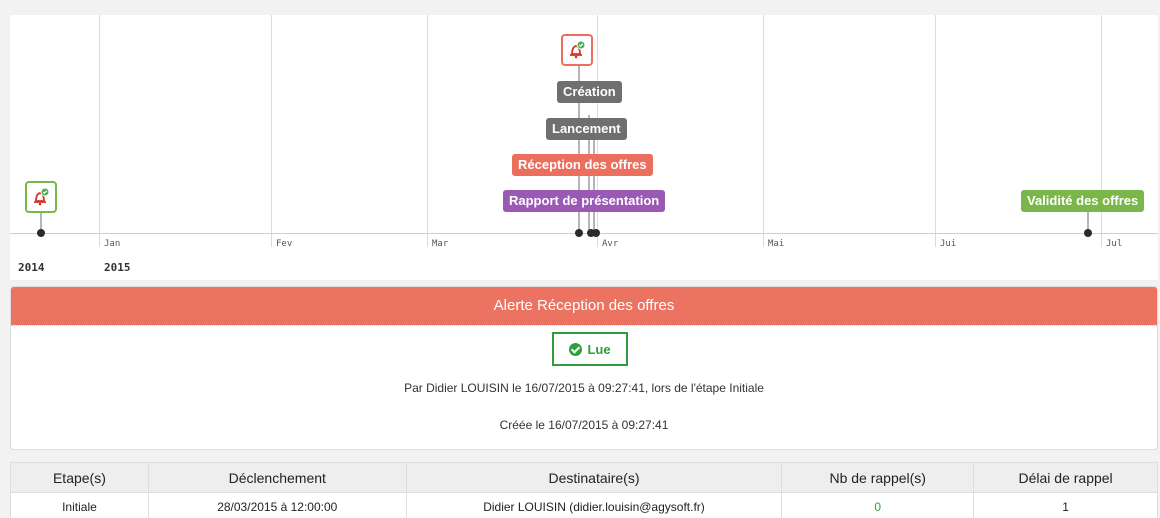  What do you see at coordinates (584, 201) in the screenshot?
I see `event-rapport-presentation: Rapport de présentation` at bounding box center [584, 201].